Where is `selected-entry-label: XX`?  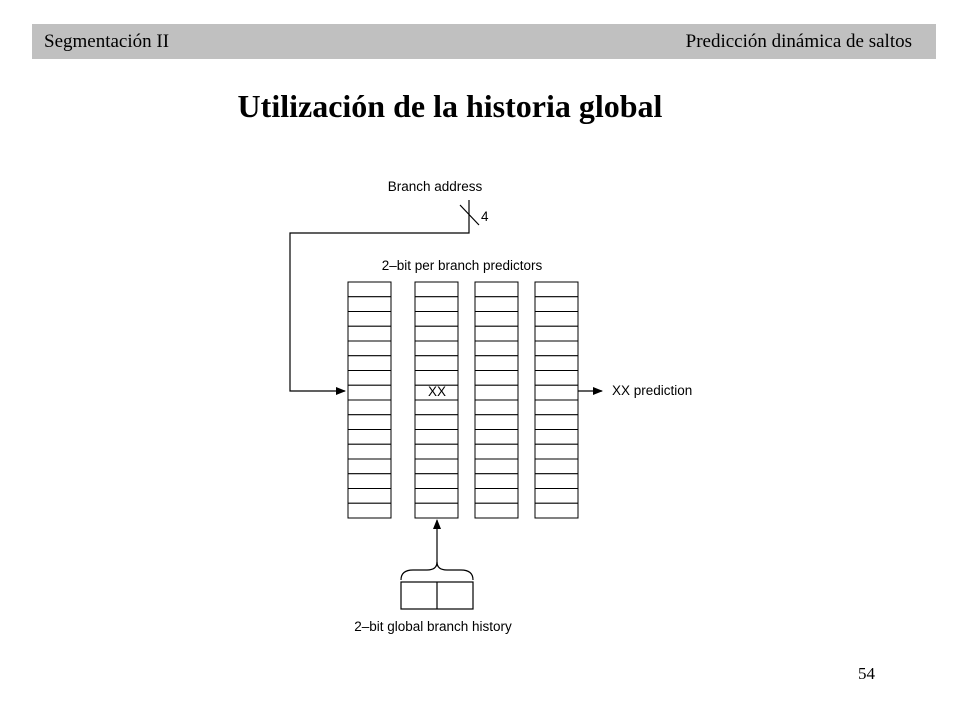
selected-entry-label: XX is located at coordinates (437, 391).